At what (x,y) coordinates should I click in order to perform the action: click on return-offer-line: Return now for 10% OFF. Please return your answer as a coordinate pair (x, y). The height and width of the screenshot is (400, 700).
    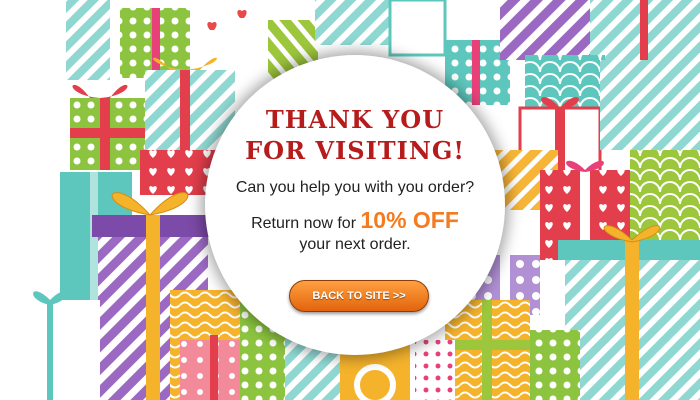
    Looking at the image, I should click on (355, 222).